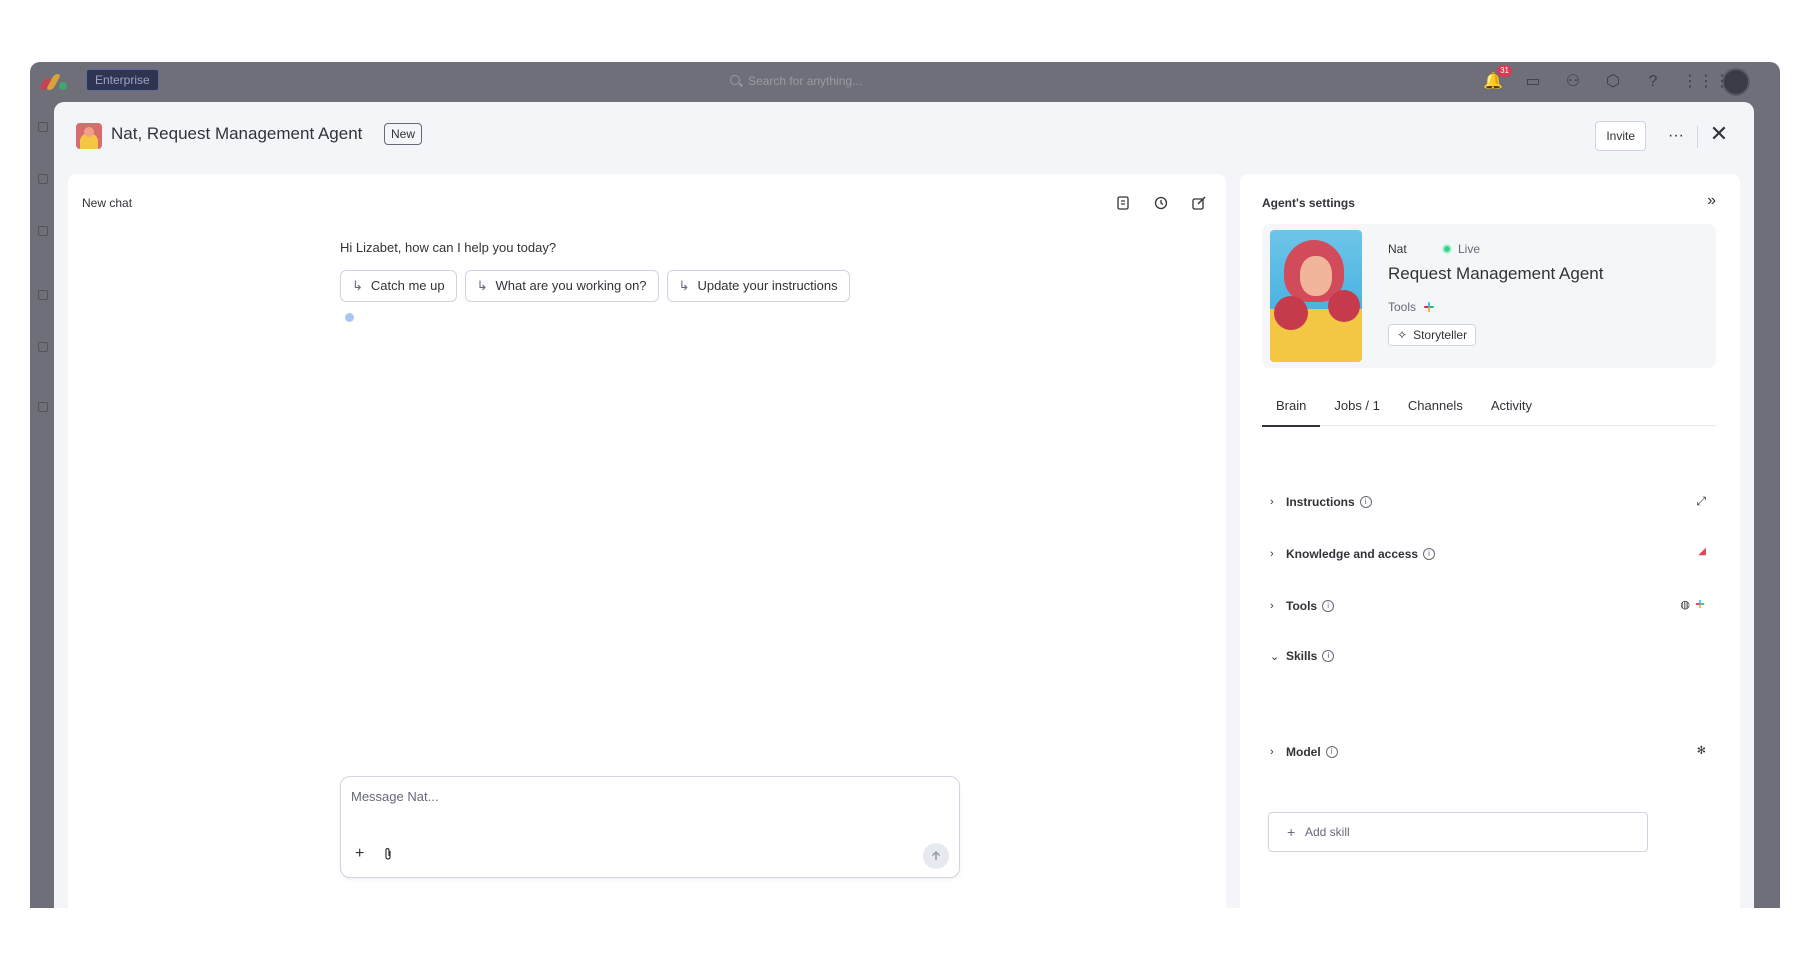 The image size is (1809, 970). Describe the element at coordinates (1402, 335) in the screenshot. I see `sparkle-icon: ✧` at that location.